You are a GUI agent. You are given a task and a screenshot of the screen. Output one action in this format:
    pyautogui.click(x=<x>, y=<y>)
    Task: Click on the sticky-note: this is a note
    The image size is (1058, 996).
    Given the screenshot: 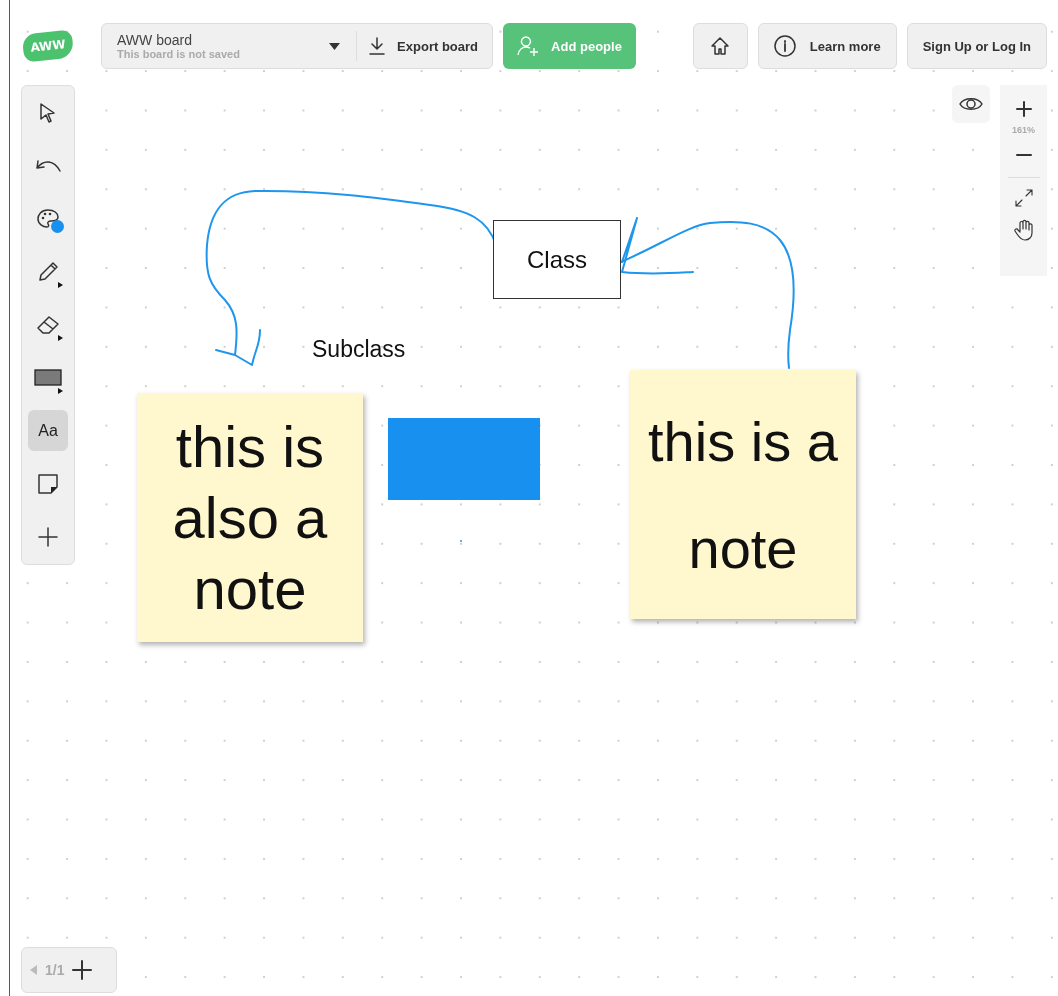 What is the action you would take?
    pyautogui.click(x=743, y=494)
    